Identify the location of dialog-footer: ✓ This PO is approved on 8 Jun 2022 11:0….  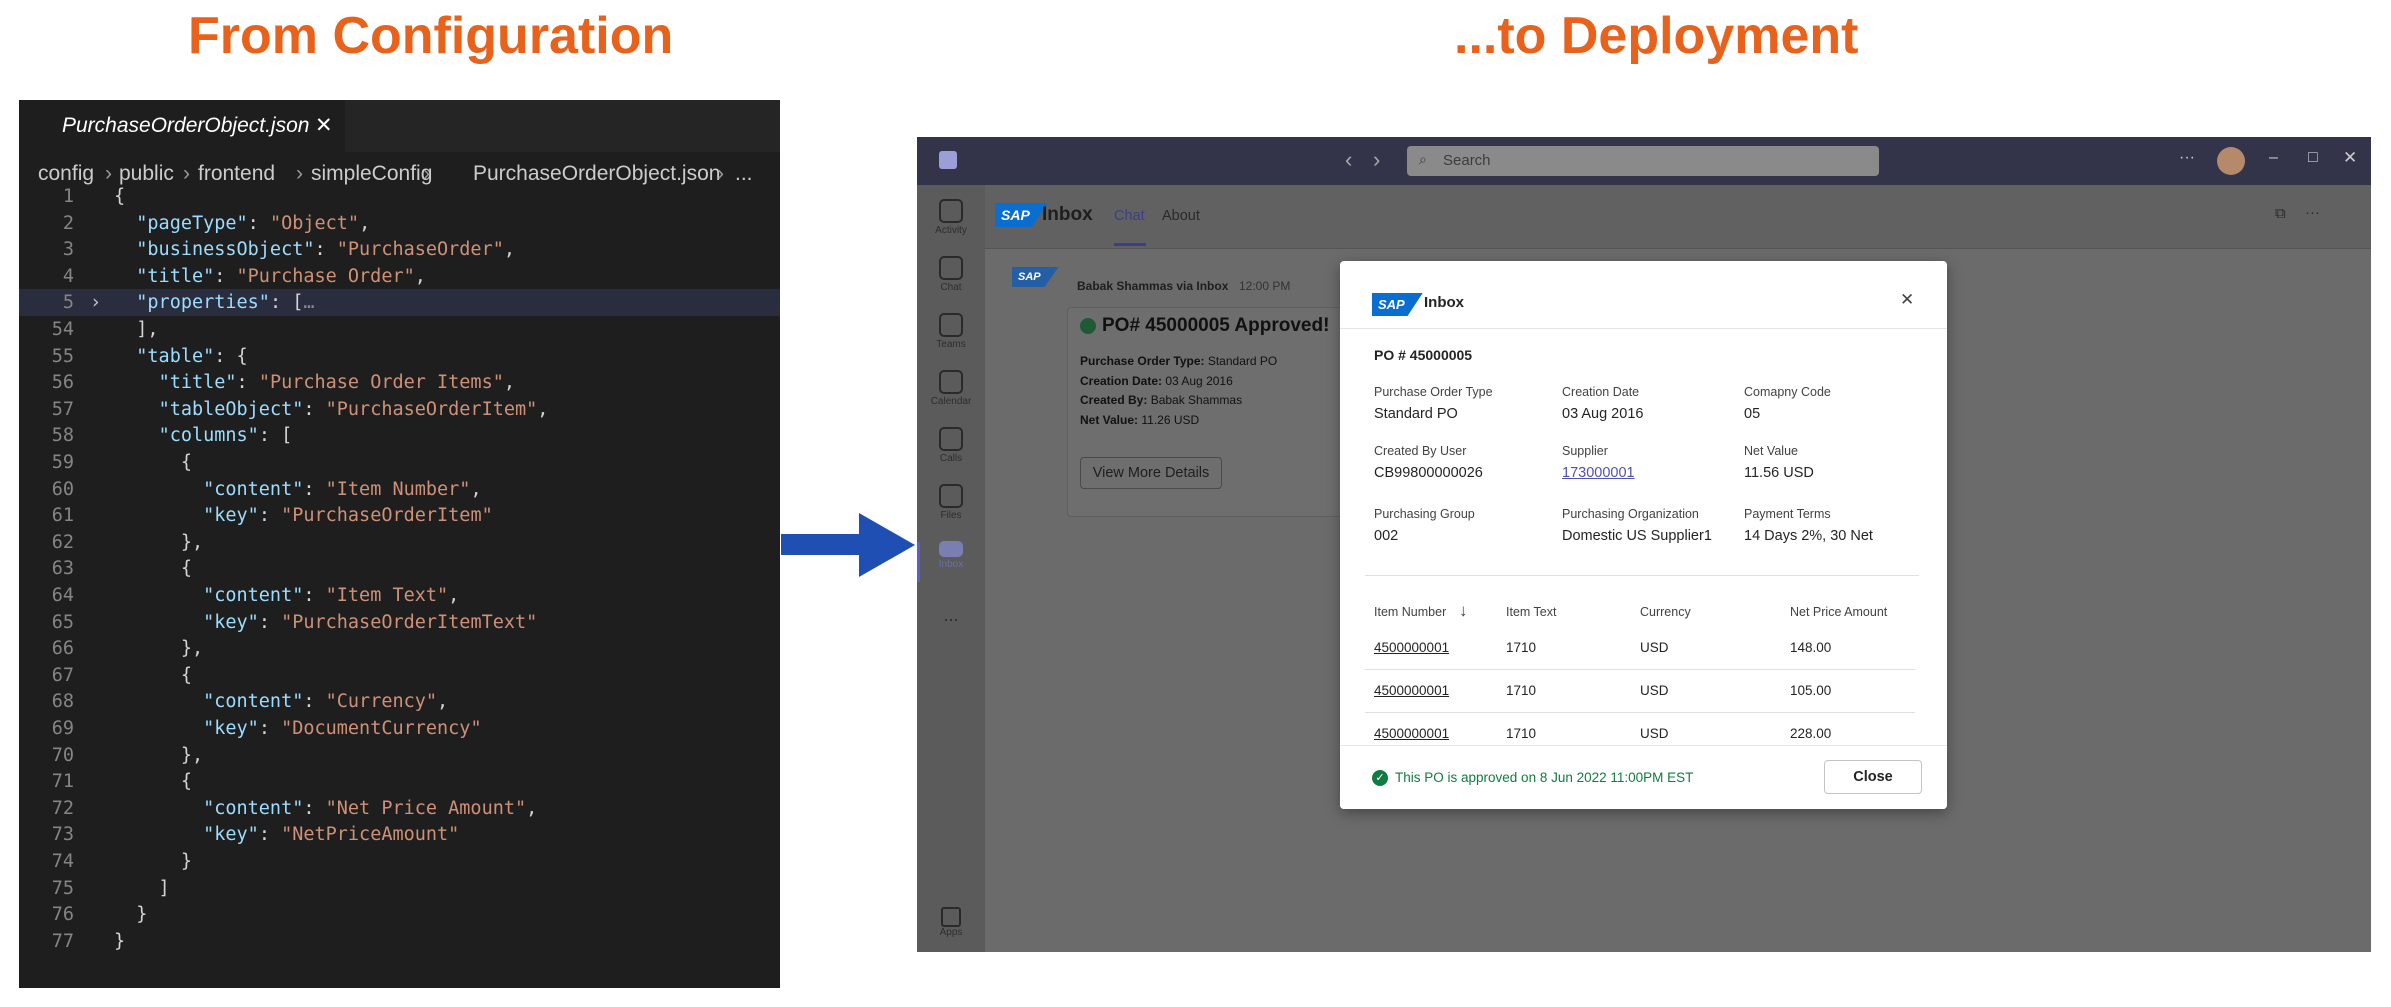
(1643, 777).